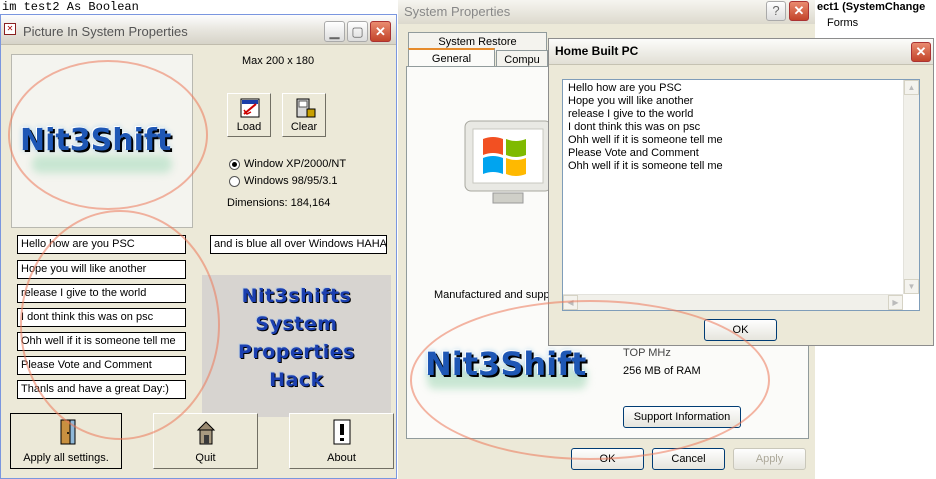 The width and height of the screenshot is (936, 479). Describe the element at coordinates (101, 365) in the screenshot. I see `info-line-field: Please Vote and Comment` at that location.